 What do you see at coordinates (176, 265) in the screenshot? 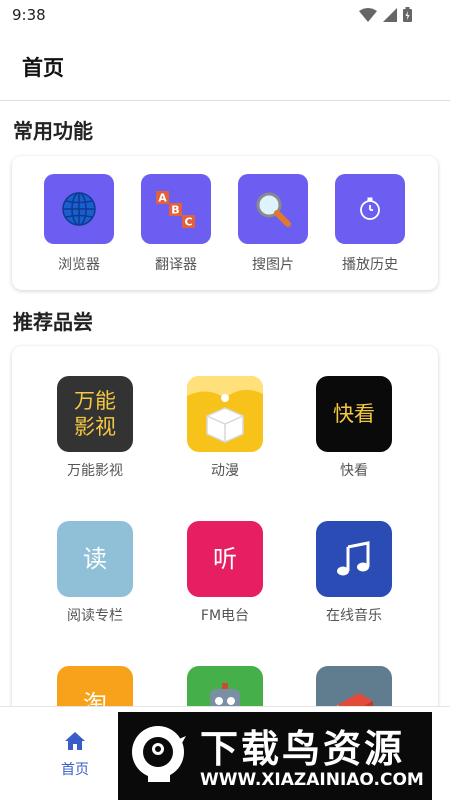
I see `translator-label: 翻译器` at bounding box center [176, 265].